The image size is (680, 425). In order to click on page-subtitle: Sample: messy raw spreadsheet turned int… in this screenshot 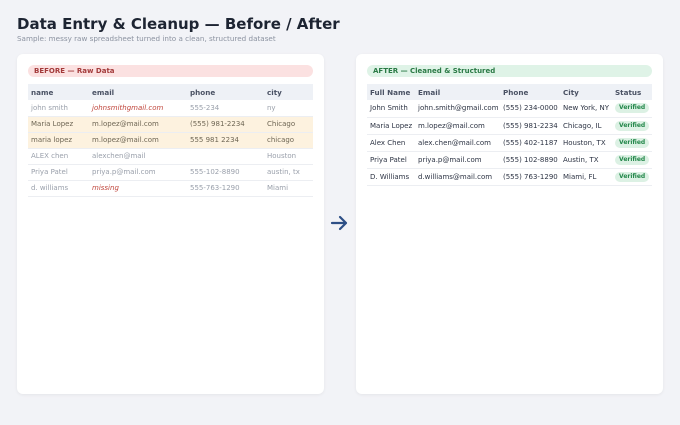, I will do `click(146, 38)`.